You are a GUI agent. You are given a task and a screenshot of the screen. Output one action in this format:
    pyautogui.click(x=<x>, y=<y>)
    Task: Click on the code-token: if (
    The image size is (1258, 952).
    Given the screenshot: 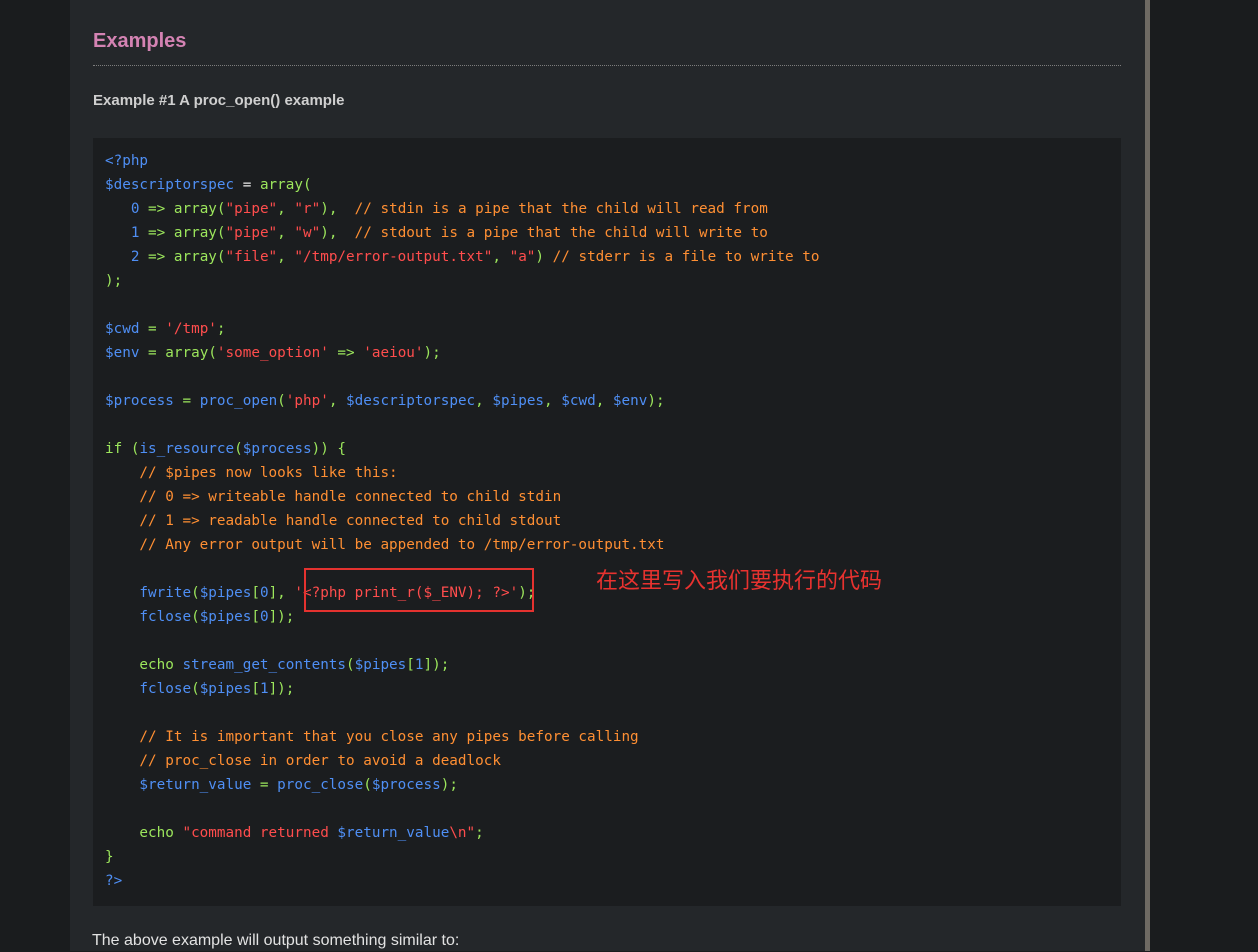 What is the action you would take?
    pyautogui.click(x=122, y=449)
    